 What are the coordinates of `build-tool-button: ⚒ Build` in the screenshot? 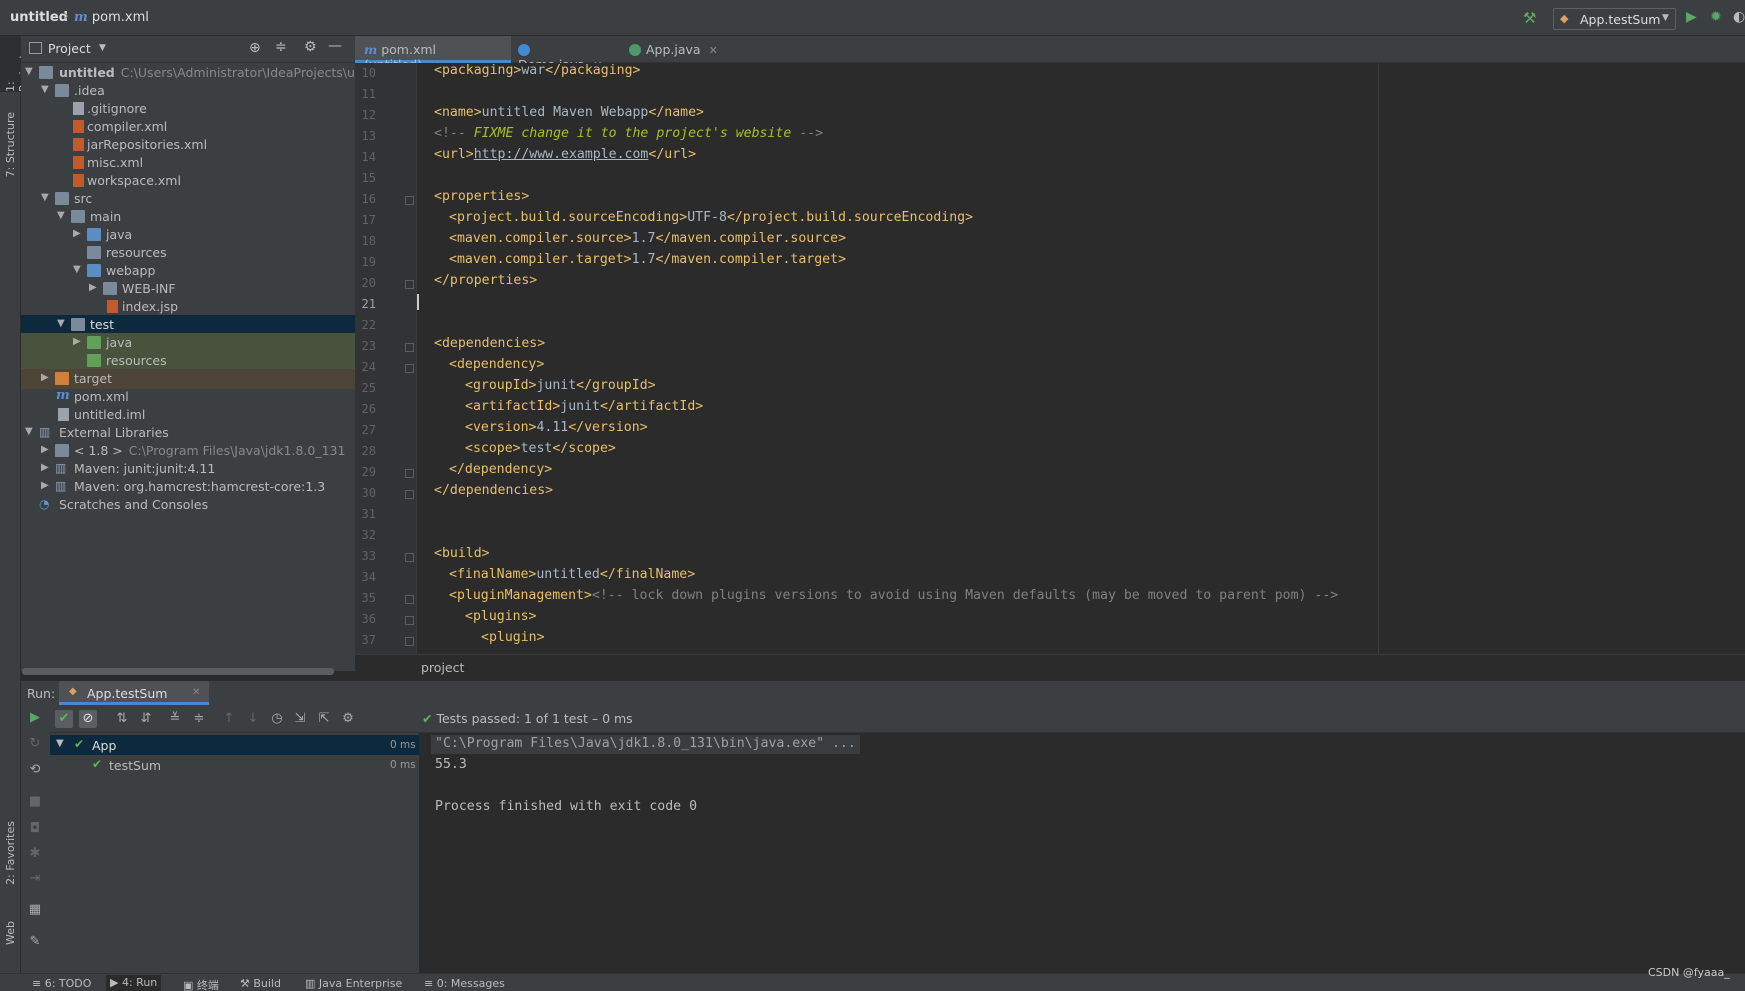 It's located at (260, 983).